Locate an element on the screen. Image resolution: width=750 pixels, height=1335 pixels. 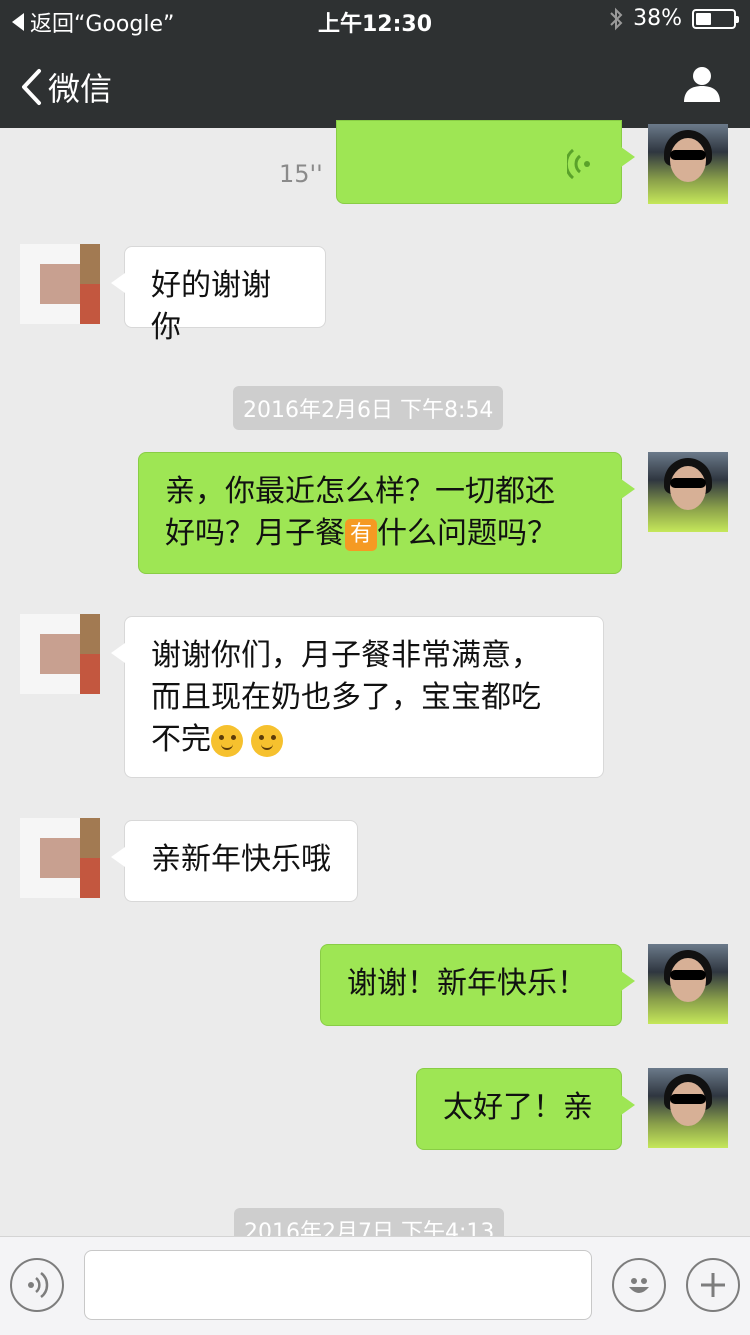
input-bar is located at coordinates (375, 1285).